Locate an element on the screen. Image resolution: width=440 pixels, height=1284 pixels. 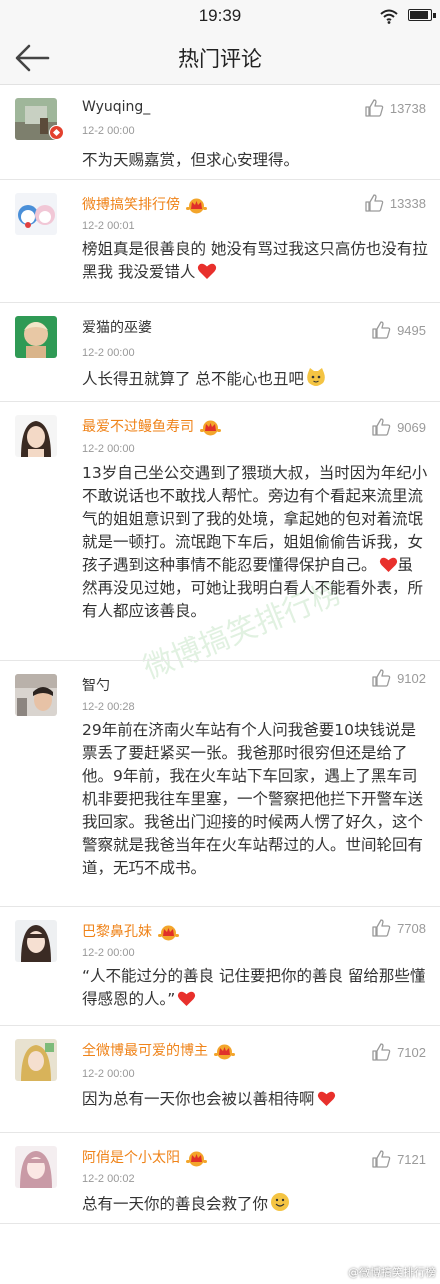
like-count: 9069 is located at coordinates (411, 427).